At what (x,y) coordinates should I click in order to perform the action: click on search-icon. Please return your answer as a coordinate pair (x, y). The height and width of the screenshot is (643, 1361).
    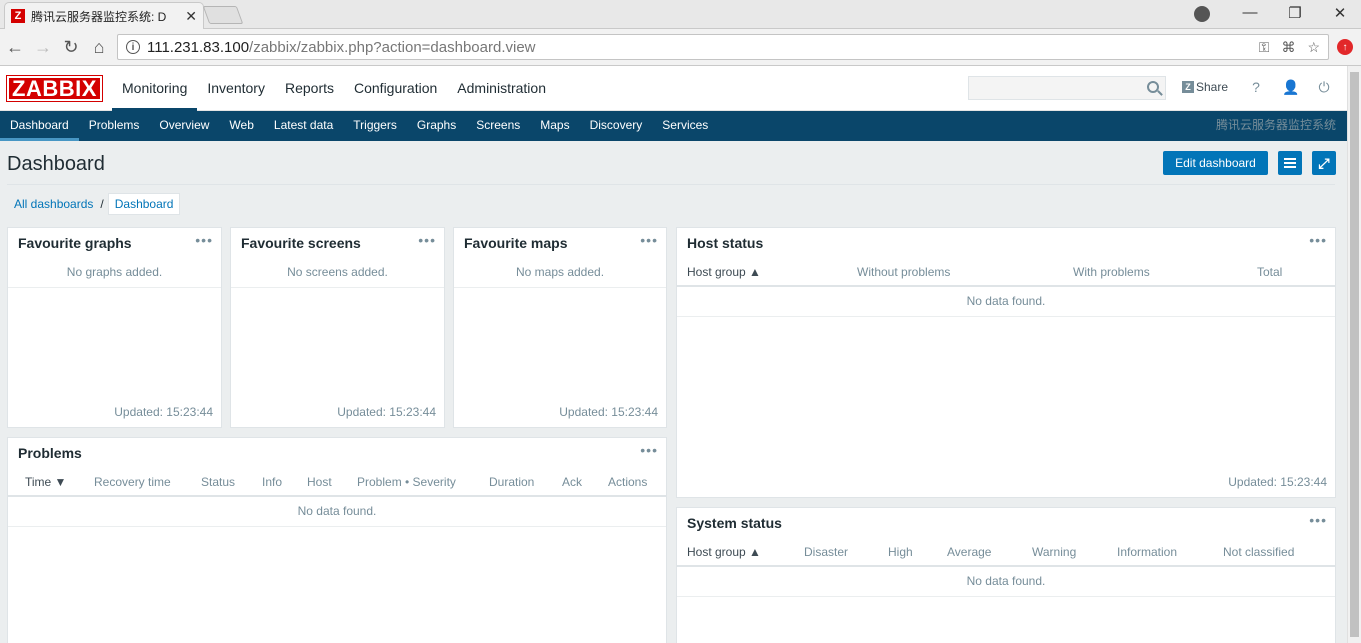
    Looking at the image, I should click on (1153, 87).